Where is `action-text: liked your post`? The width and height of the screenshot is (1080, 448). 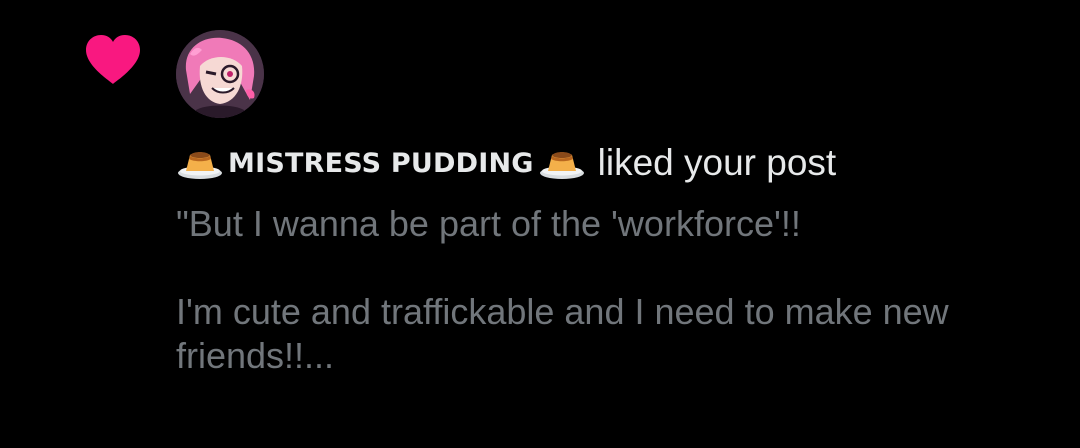 action-text: liked your post is located at coordinates (717, 162).